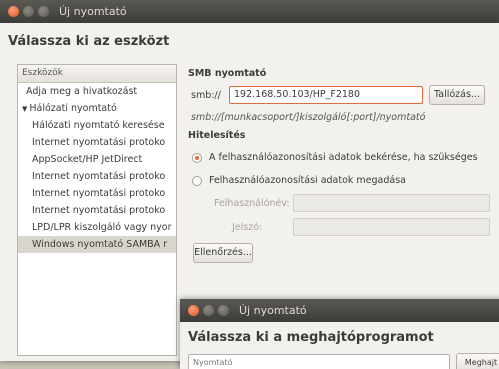 Image resolution: width=499 pixels, height=369 pixels. What do you see at coordinates (24, 109) in the screenshot?
I see `expander-triangle-icon: ▼` at bounding box center [24, 109].